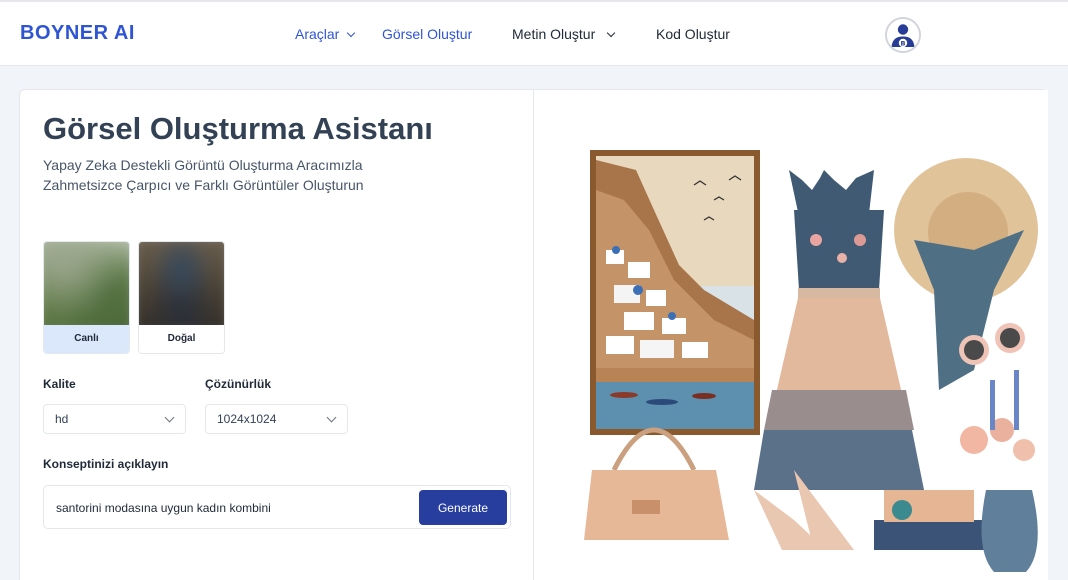 The width and height of the screenshot is (1068, 580). I want to click on user-avatar-button: B, so click(903, 35).